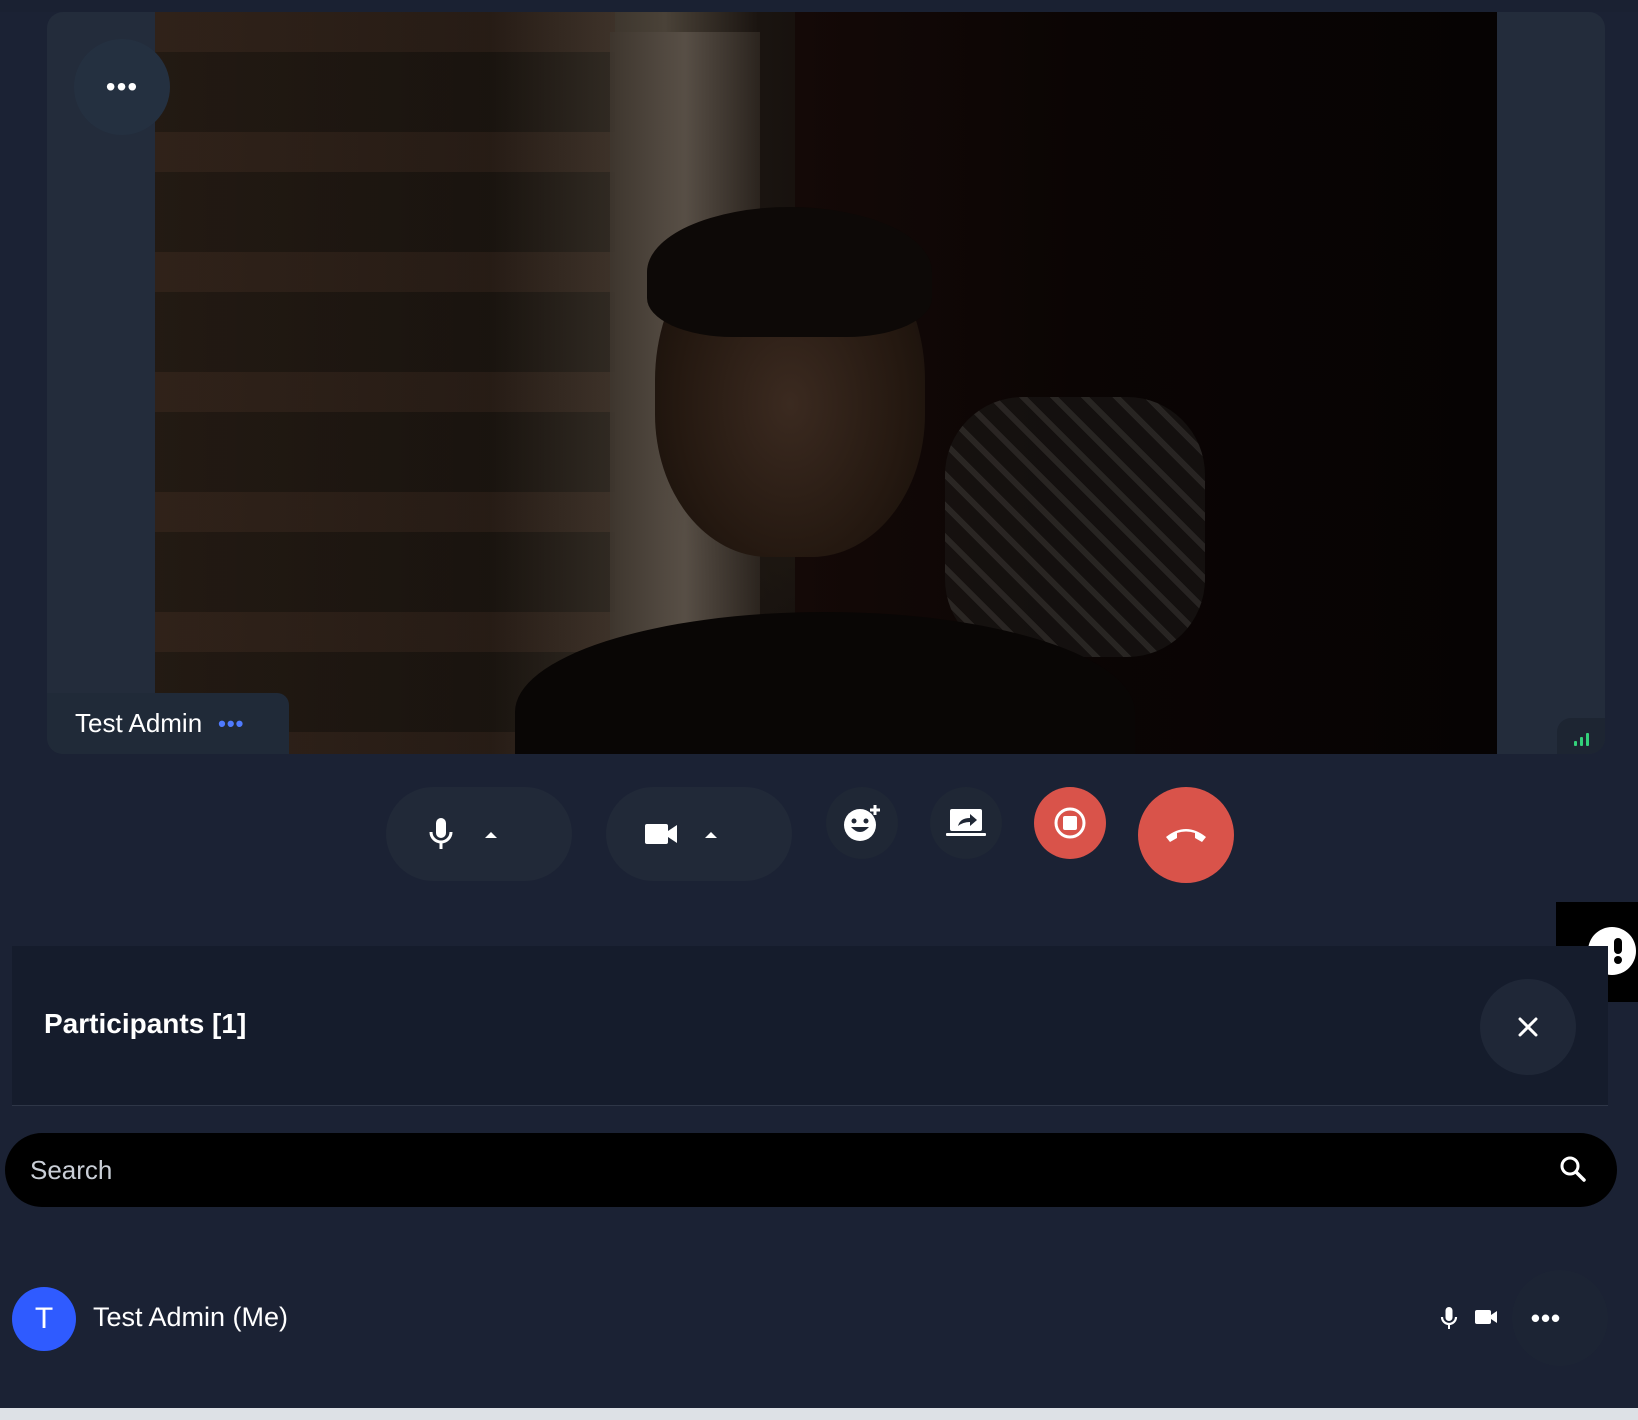 Image resolution: width=1638 pixels, height=1420 pixels. I want to click on participants-title: Participants [1], so click(145, 1023).